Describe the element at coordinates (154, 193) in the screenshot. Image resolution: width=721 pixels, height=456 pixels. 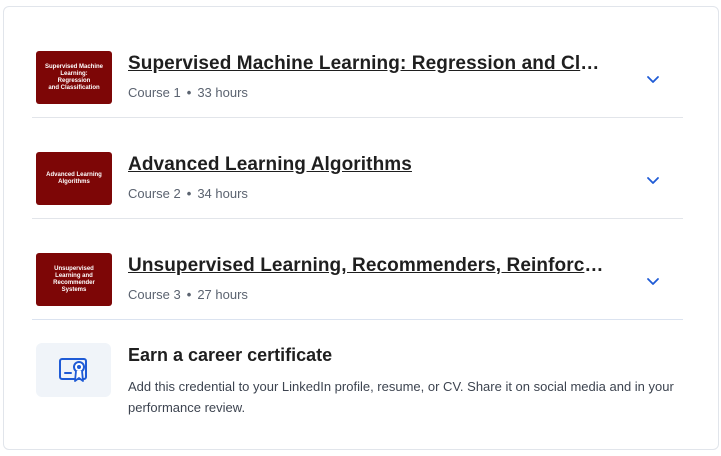
I see `course-number: Course 2` at that location.